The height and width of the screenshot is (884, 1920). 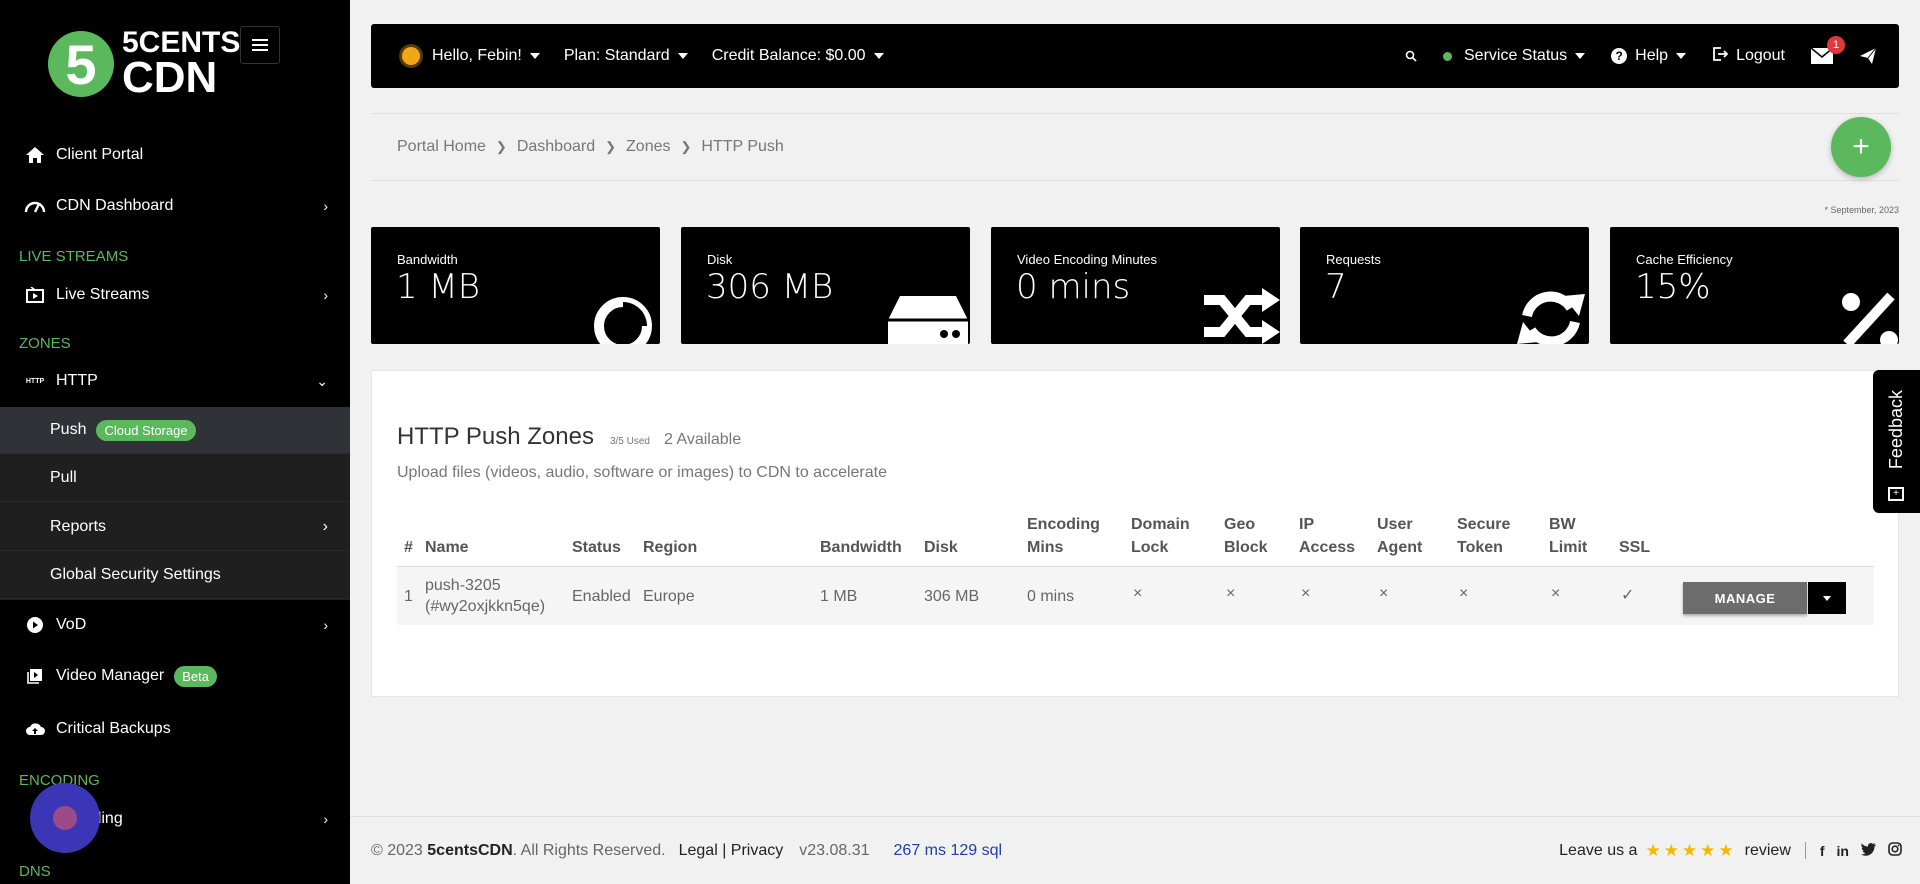 What do you see at coordinates (146, 430) in the screenshot?
I see `cloud-storage-badge: Cloud Storage` at bounding box center [146, 430].